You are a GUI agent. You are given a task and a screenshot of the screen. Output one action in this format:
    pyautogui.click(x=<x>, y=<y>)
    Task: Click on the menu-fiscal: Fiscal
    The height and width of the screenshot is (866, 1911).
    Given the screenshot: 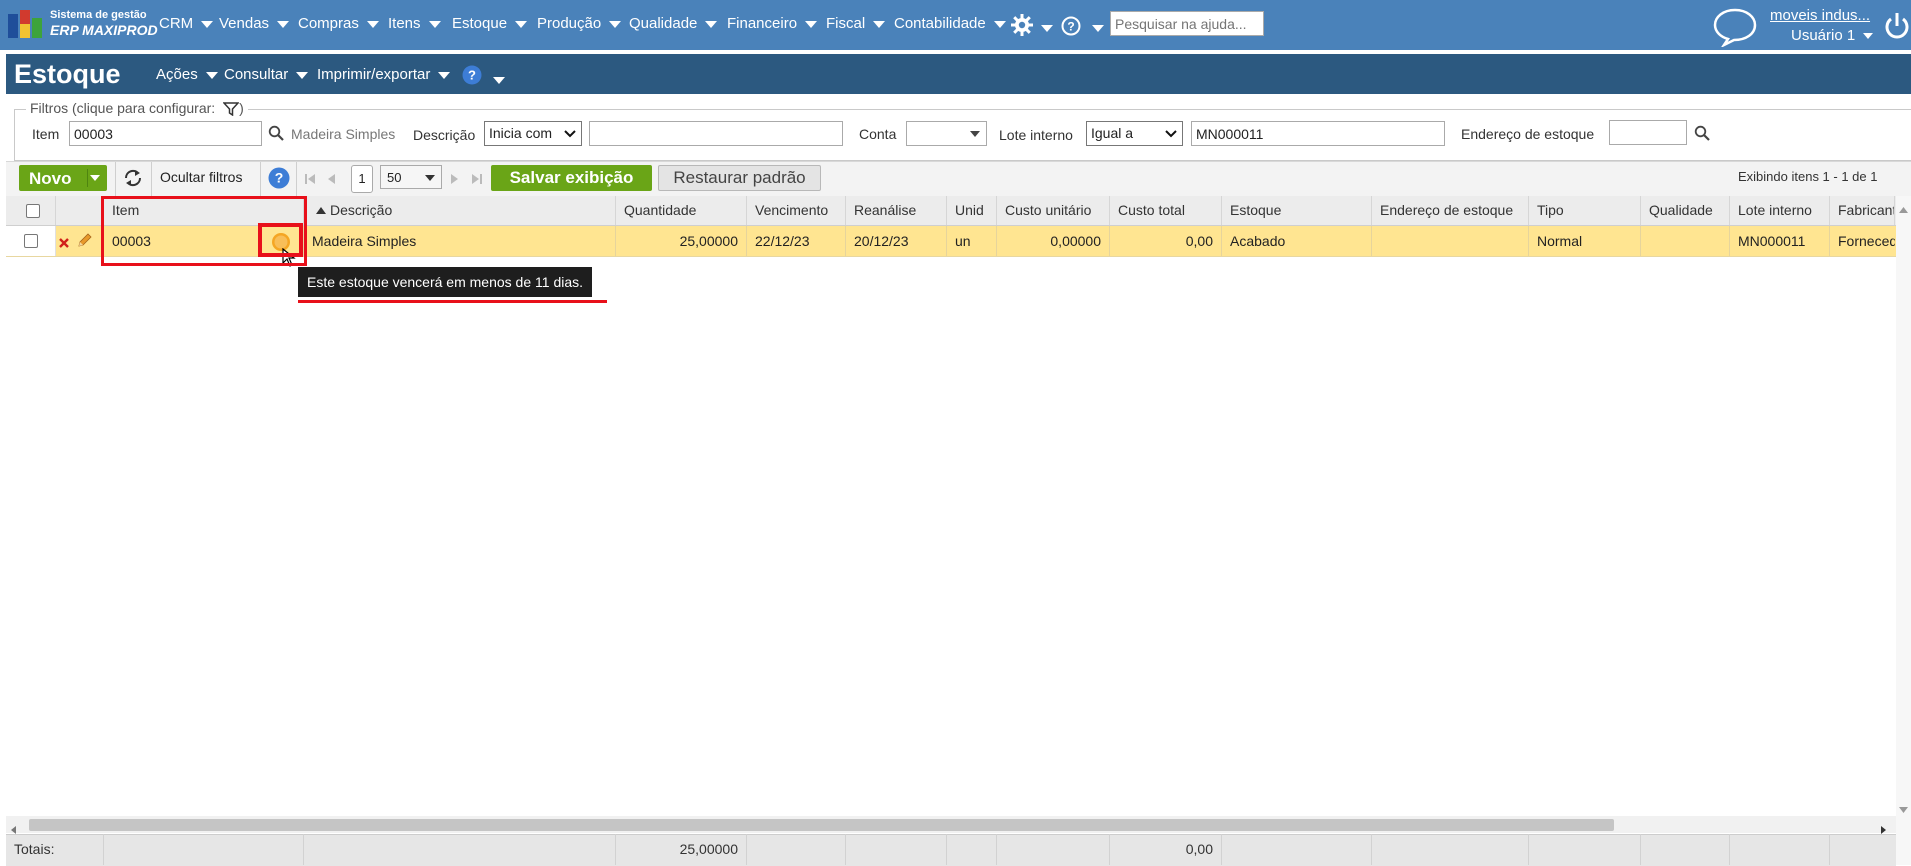 What is the action you would take?
    pyautogui.click(x=856, y=23)
    